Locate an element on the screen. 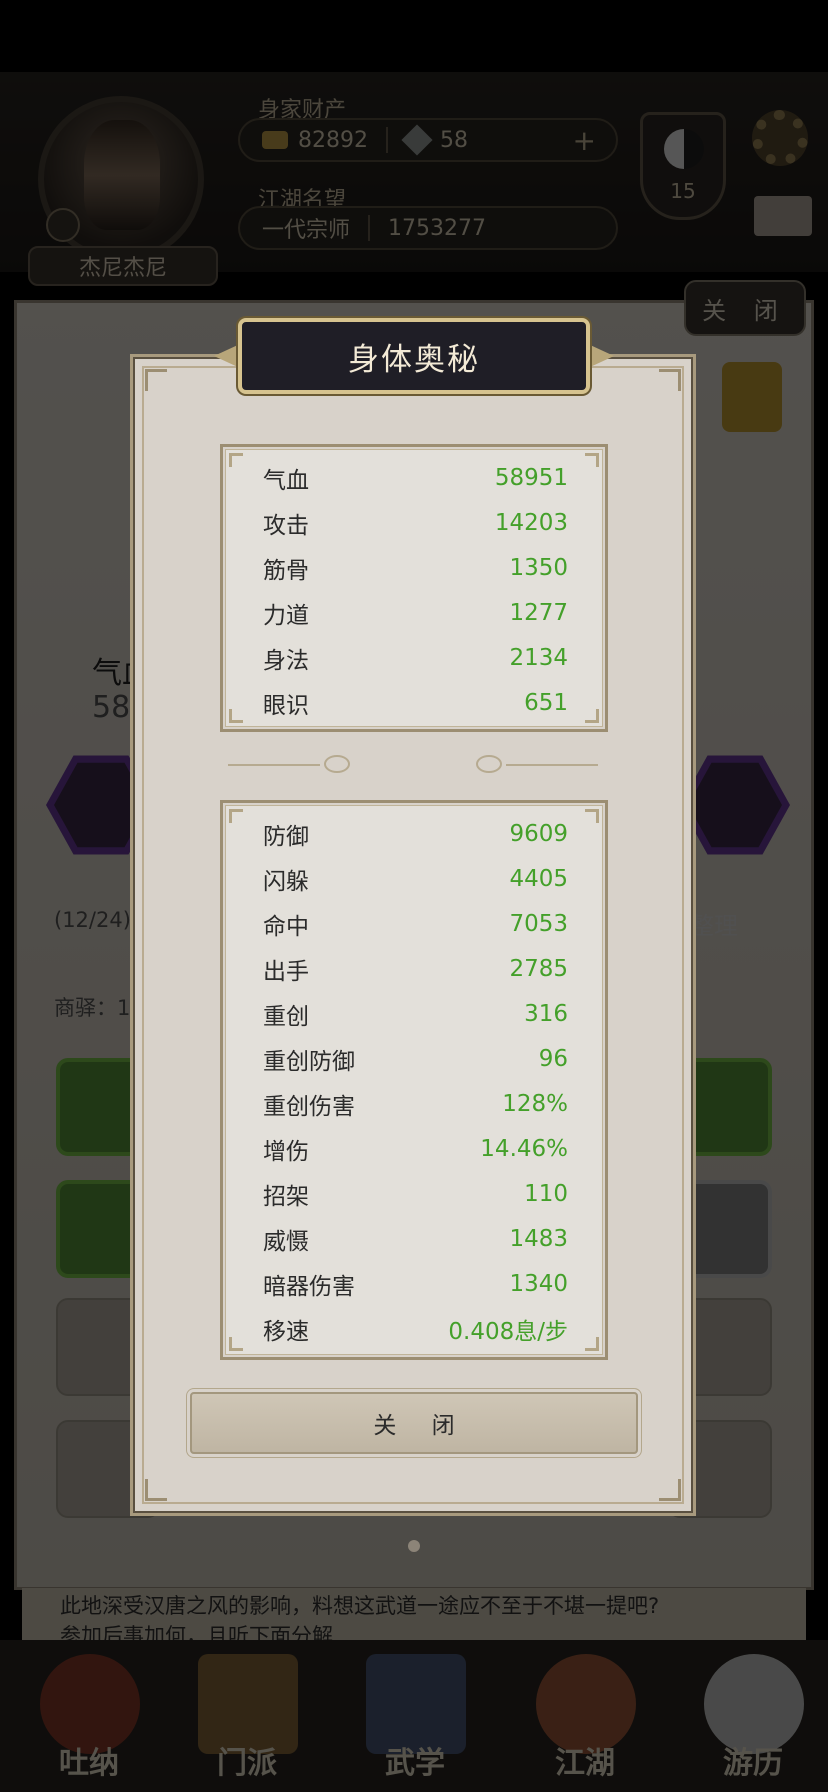  coin-amount: 82892 is located at coordinates (333, 140).